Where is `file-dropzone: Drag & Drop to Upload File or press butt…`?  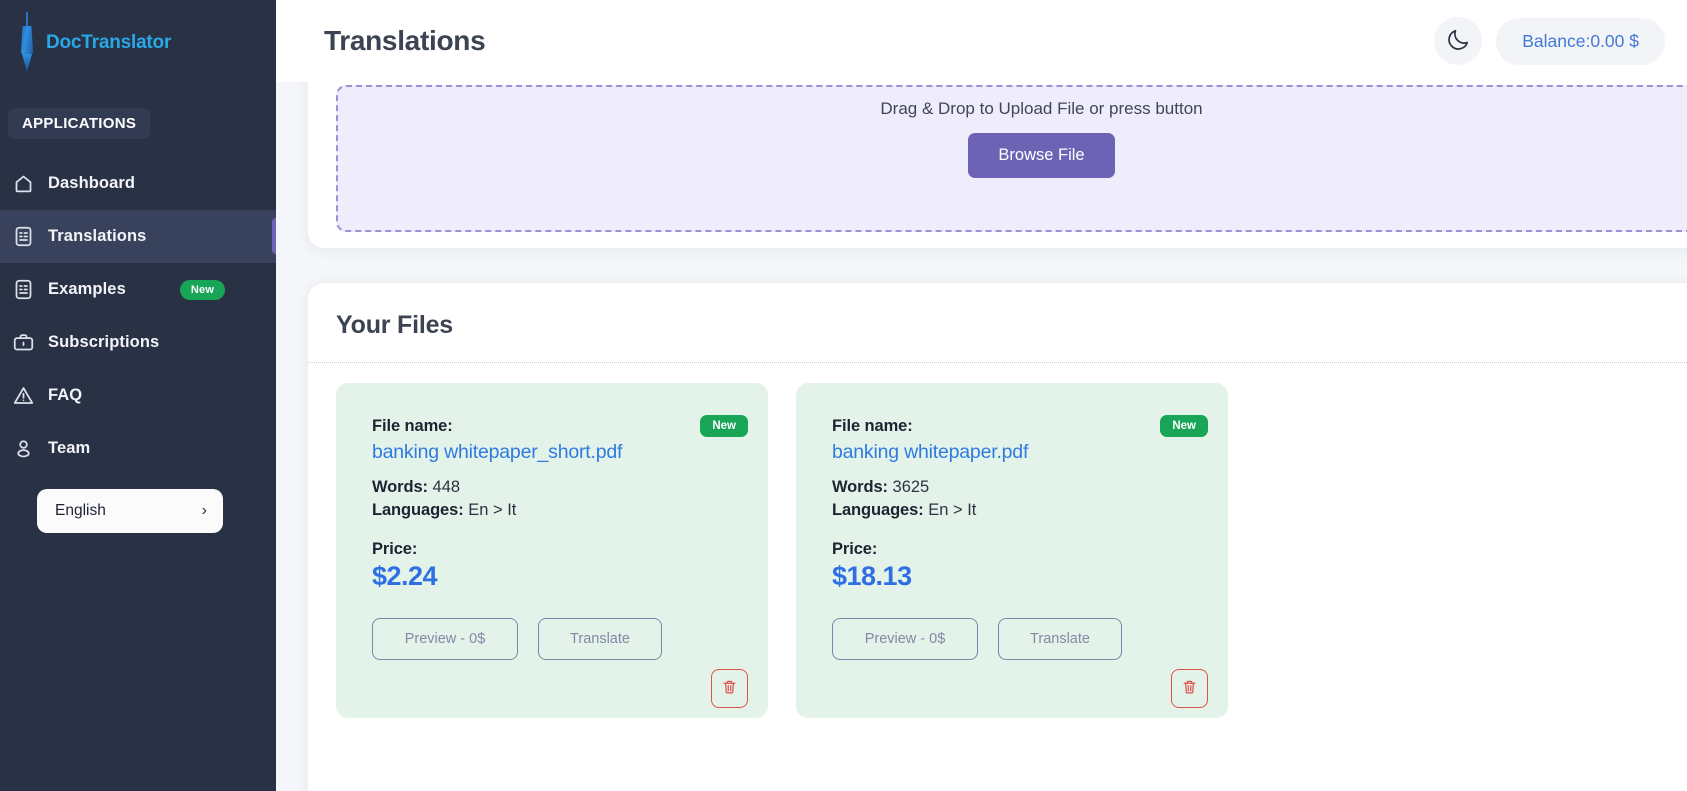 file-dropzone: Drag & Drop to Upload File or press butt… is located at coordinates (1011, 158).